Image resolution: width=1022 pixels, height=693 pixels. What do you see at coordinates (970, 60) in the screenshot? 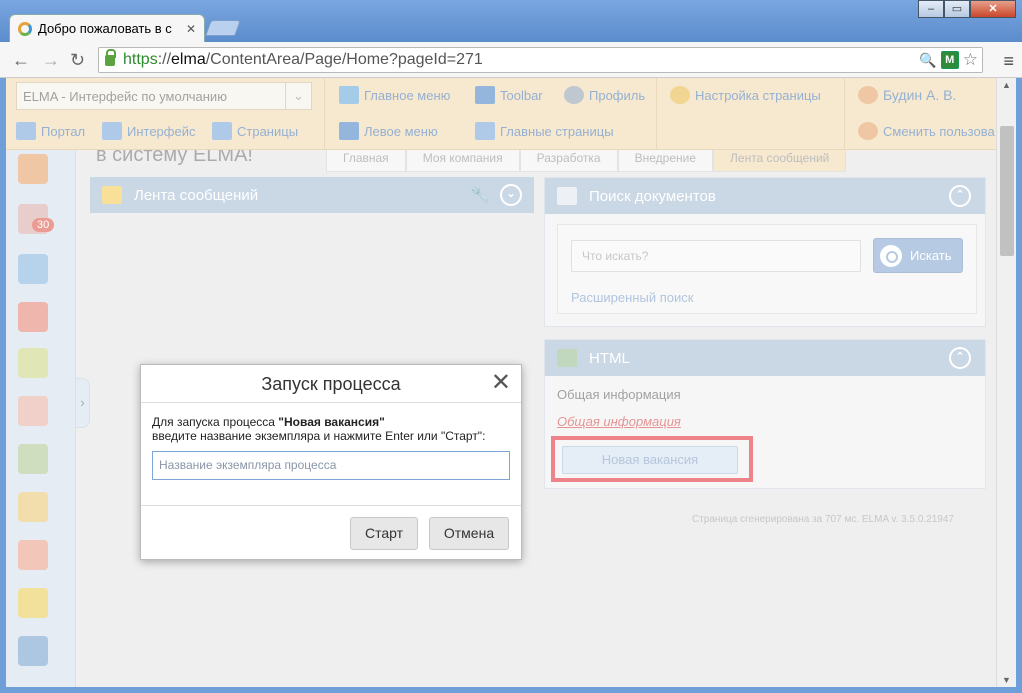
I see `bookmark-star-icon: ☆` at bounding box center [970, 60].